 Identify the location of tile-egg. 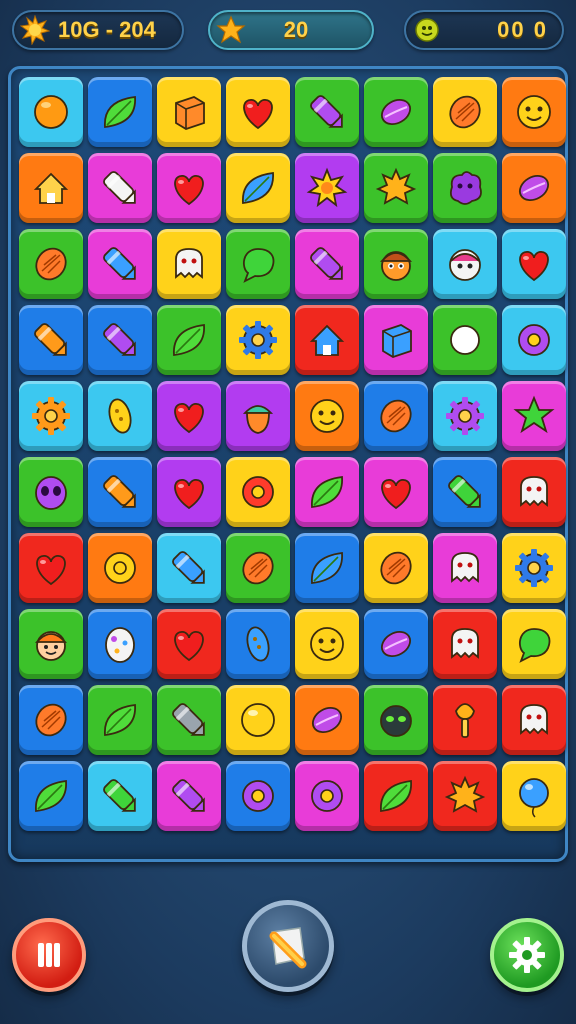
(120, 644).